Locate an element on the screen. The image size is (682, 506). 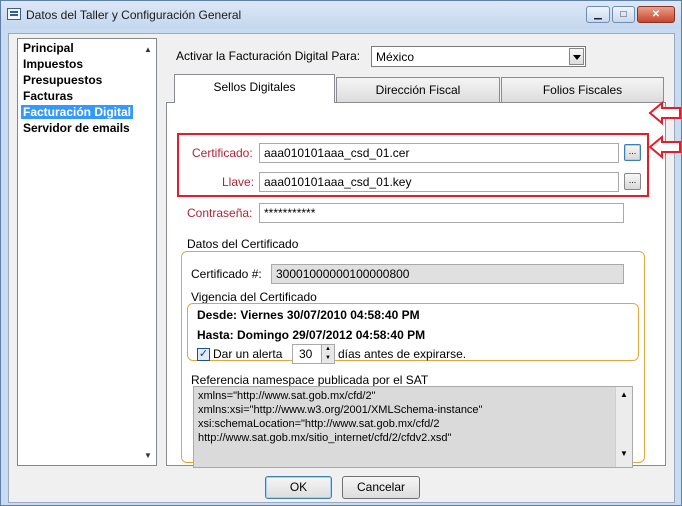
validity-to: Hasta: Domingo 29/07/2012 04:58:40 PM is located at coordinates (311, 335).